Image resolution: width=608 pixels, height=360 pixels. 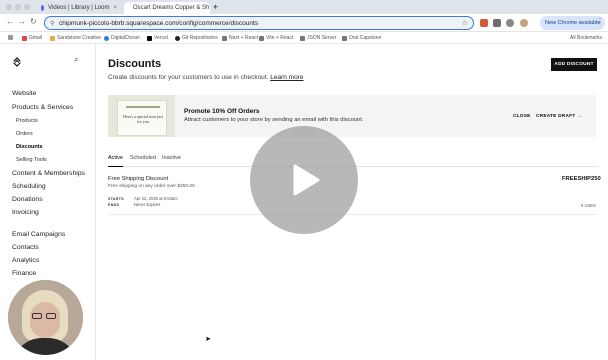 I want to click on tab-active: Active, so click(x=115, y=161).